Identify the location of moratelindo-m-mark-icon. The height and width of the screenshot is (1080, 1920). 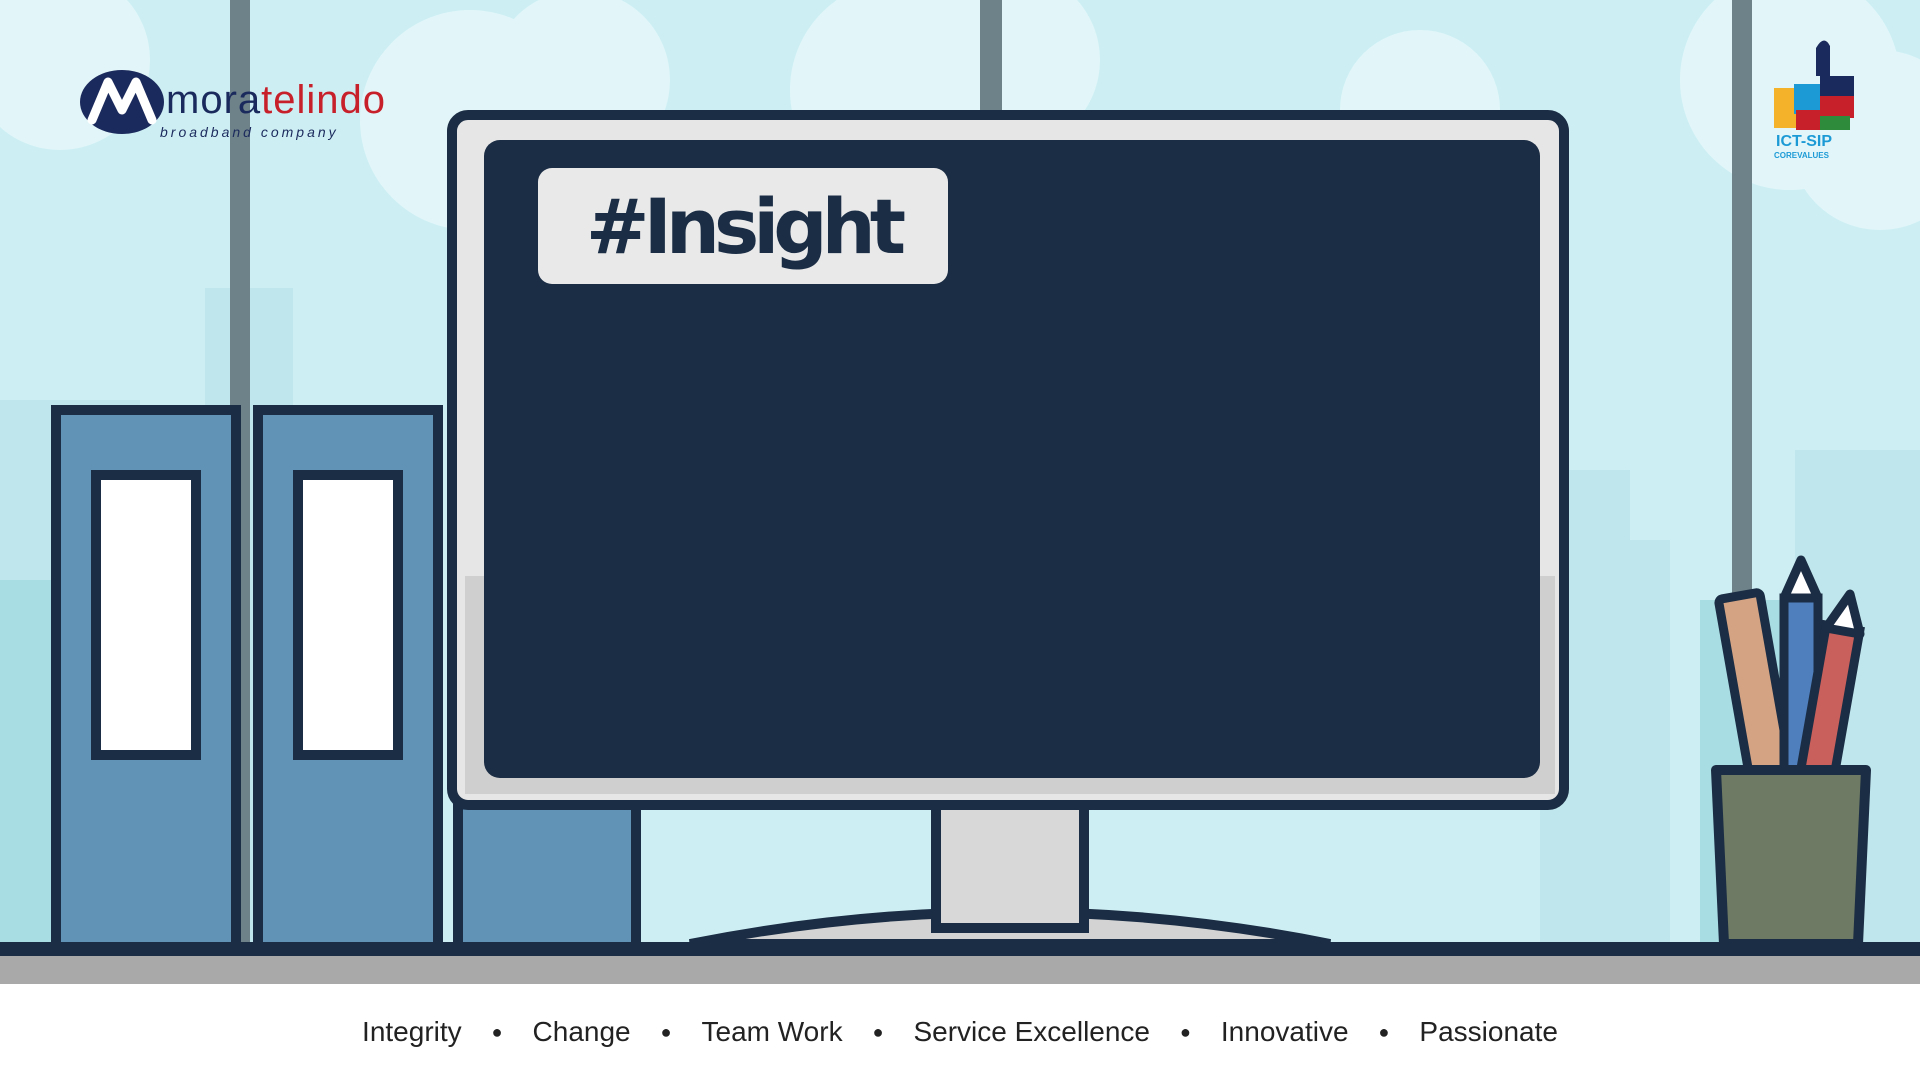
(122, 102).